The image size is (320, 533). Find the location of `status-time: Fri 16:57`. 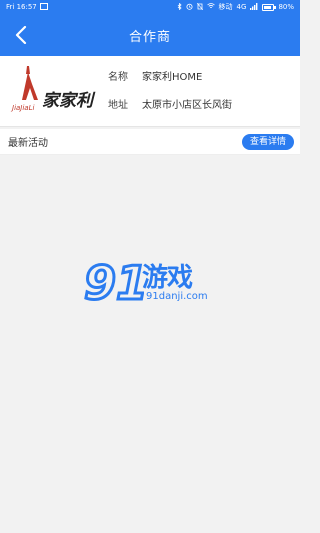

status-time: Fri 16:57 is located at coordinates (21, 7).